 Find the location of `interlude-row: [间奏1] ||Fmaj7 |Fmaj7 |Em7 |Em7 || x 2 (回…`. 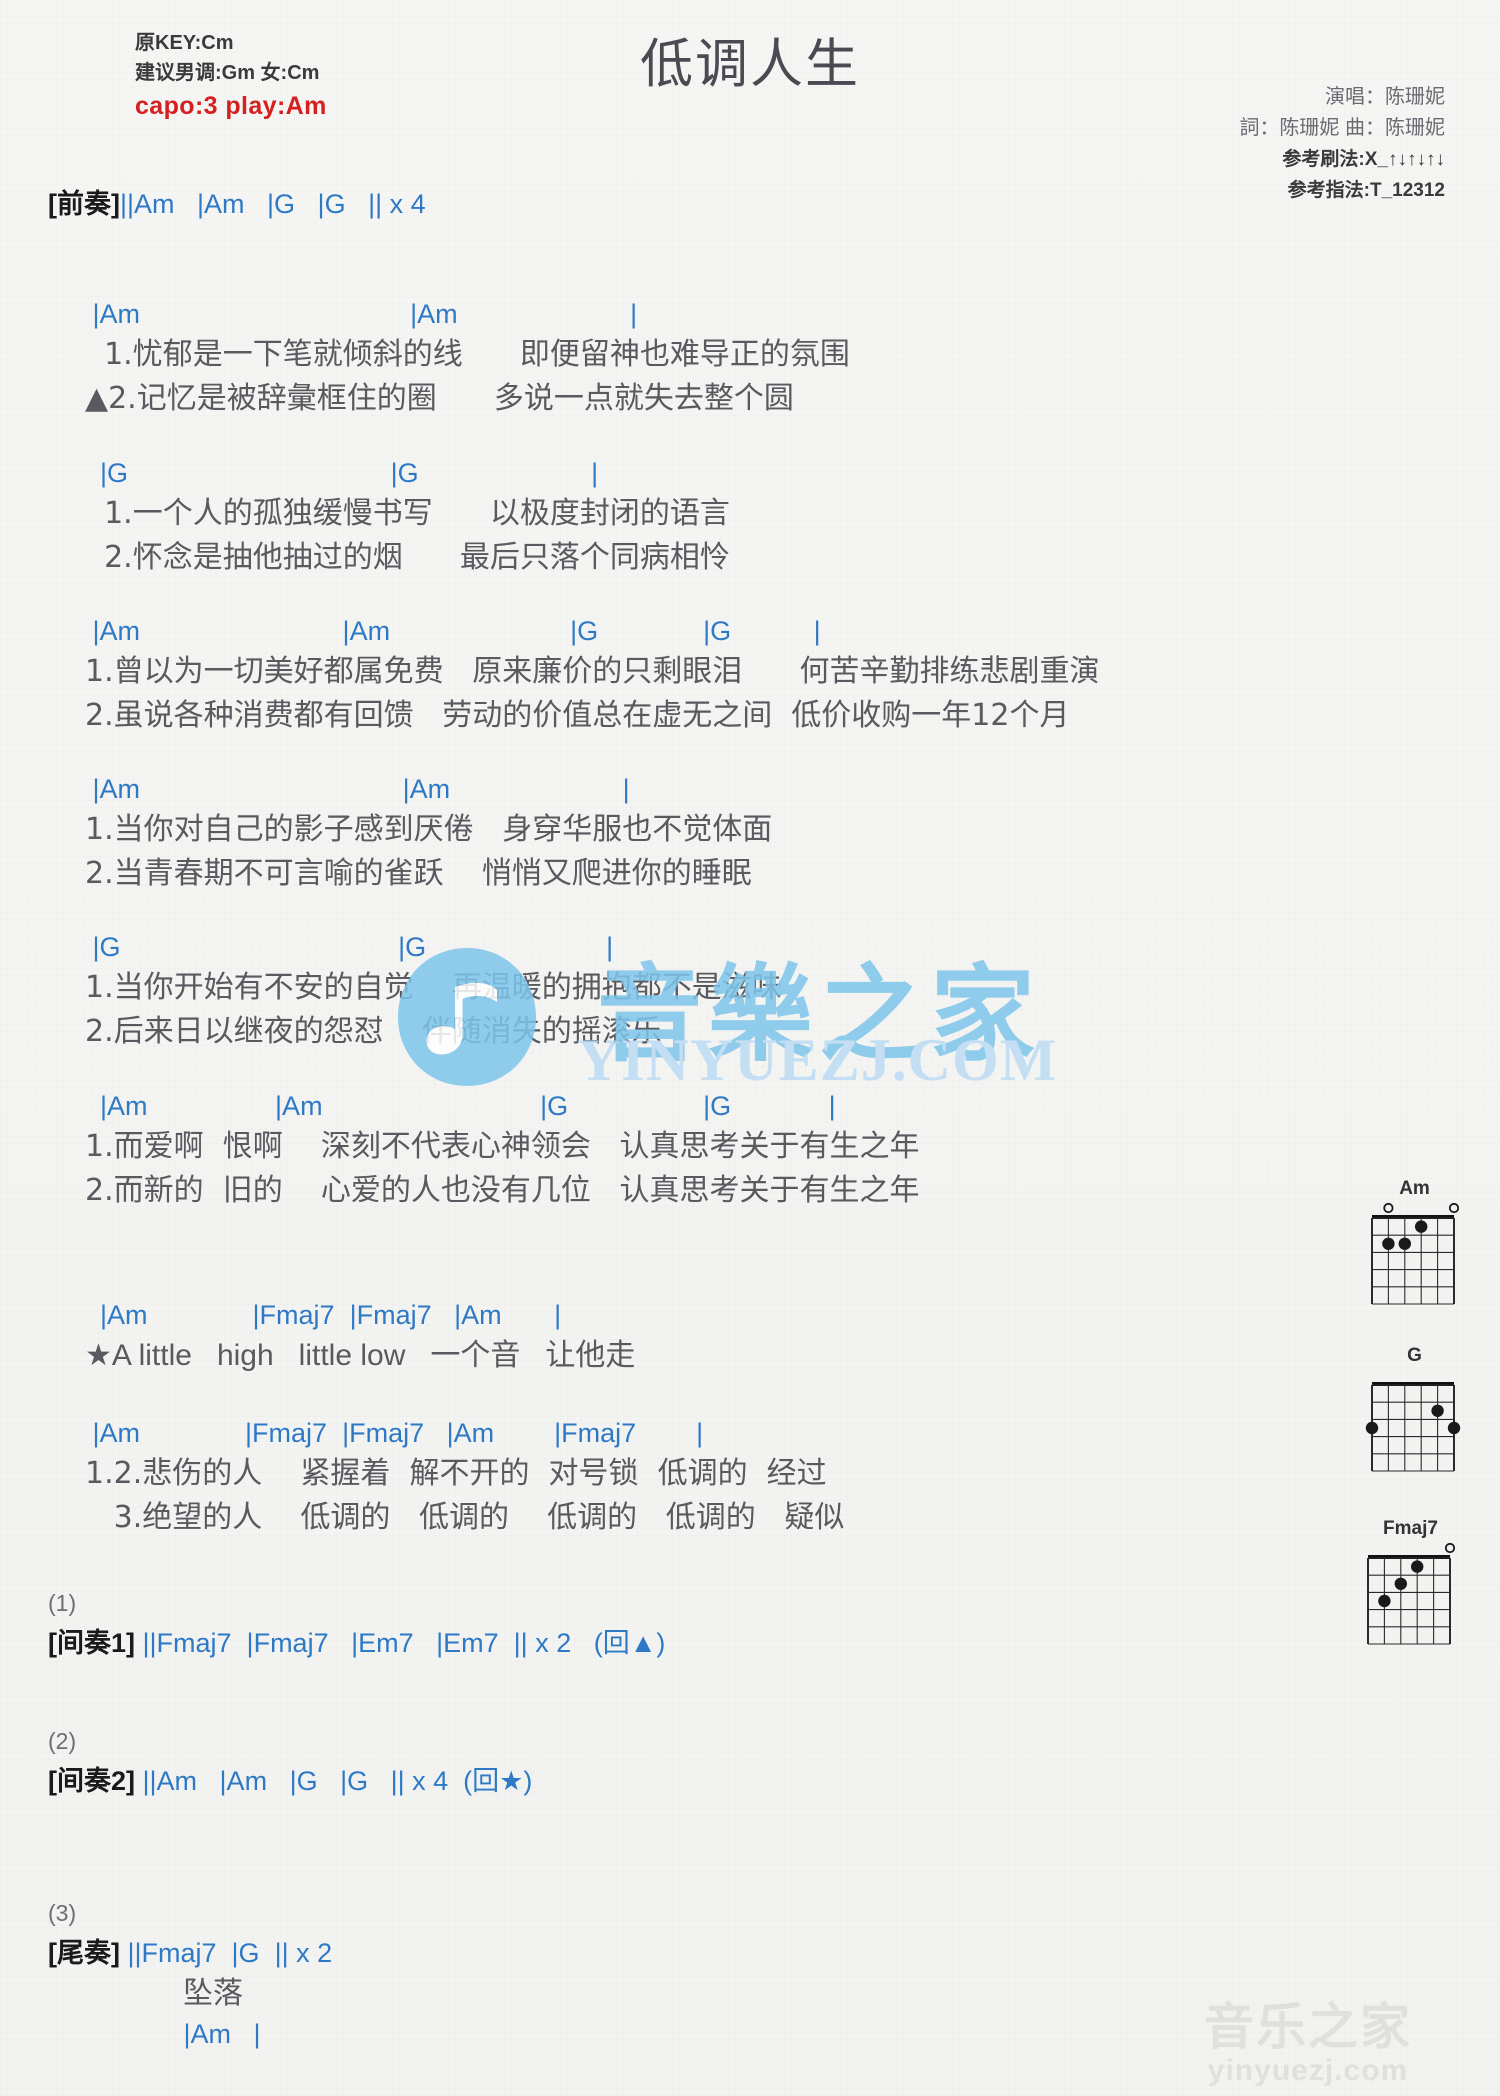

interlude-row: [间奏1] ||Fmaj7 |Fmaj7 |Em7 |Em7 || x 2 (回… is located at coordinates (356, 1643).